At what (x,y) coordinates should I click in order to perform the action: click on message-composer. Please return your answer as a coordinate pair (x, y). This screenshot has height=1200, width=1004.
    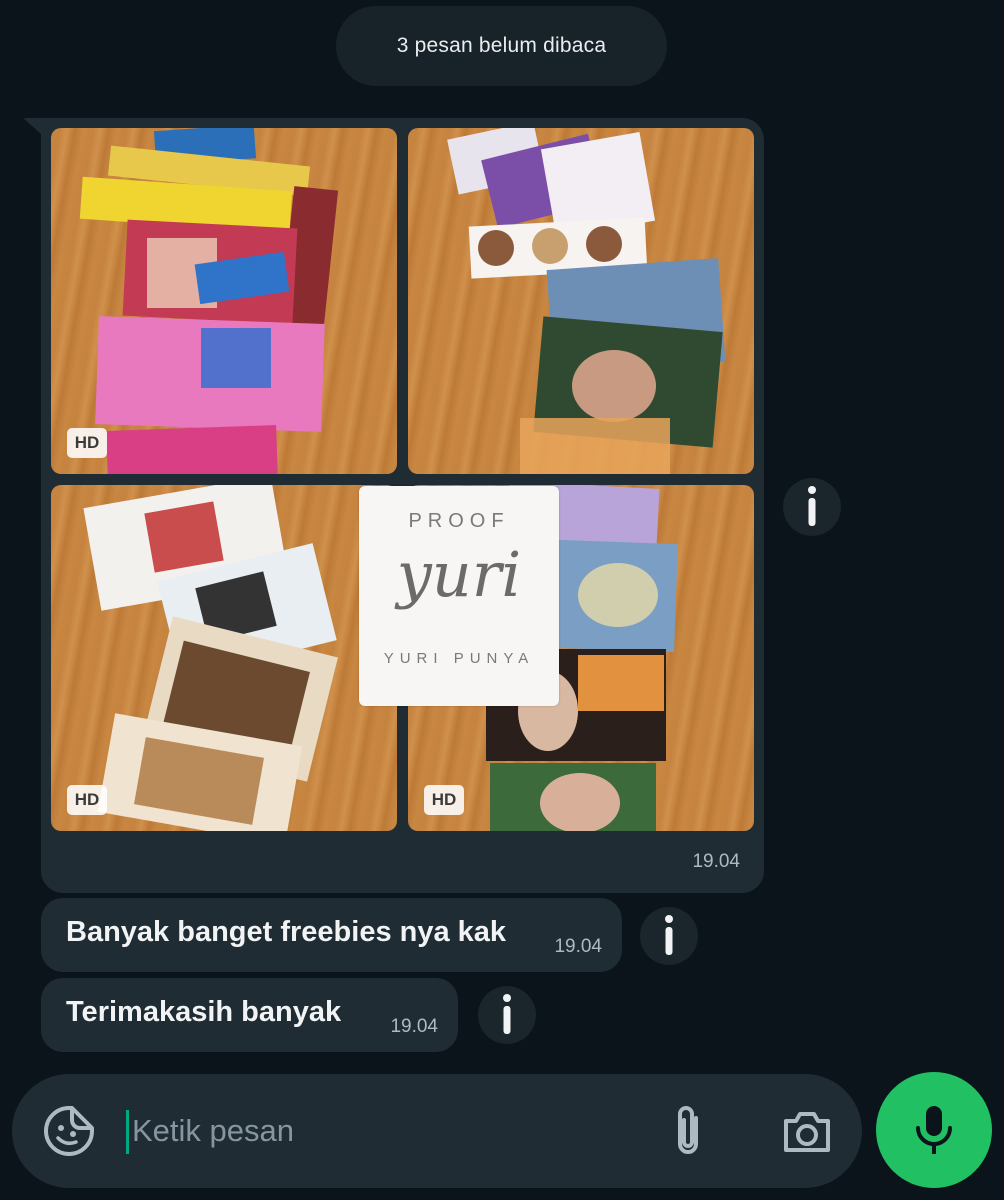
    Looking at the image, I should click on (437, 1131).